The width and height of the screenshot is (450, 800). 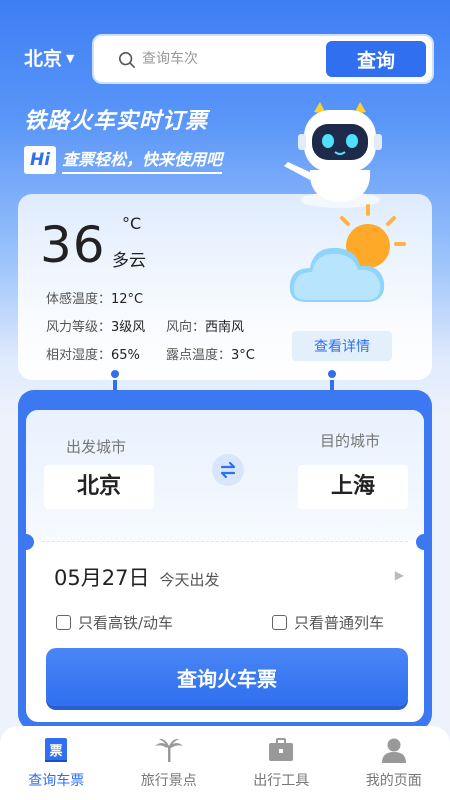 What do you see at coordinates (168, 781) in the screenshot?
I see `nav-label-attractions: 旅行景点` at bounding box center [168, 781].